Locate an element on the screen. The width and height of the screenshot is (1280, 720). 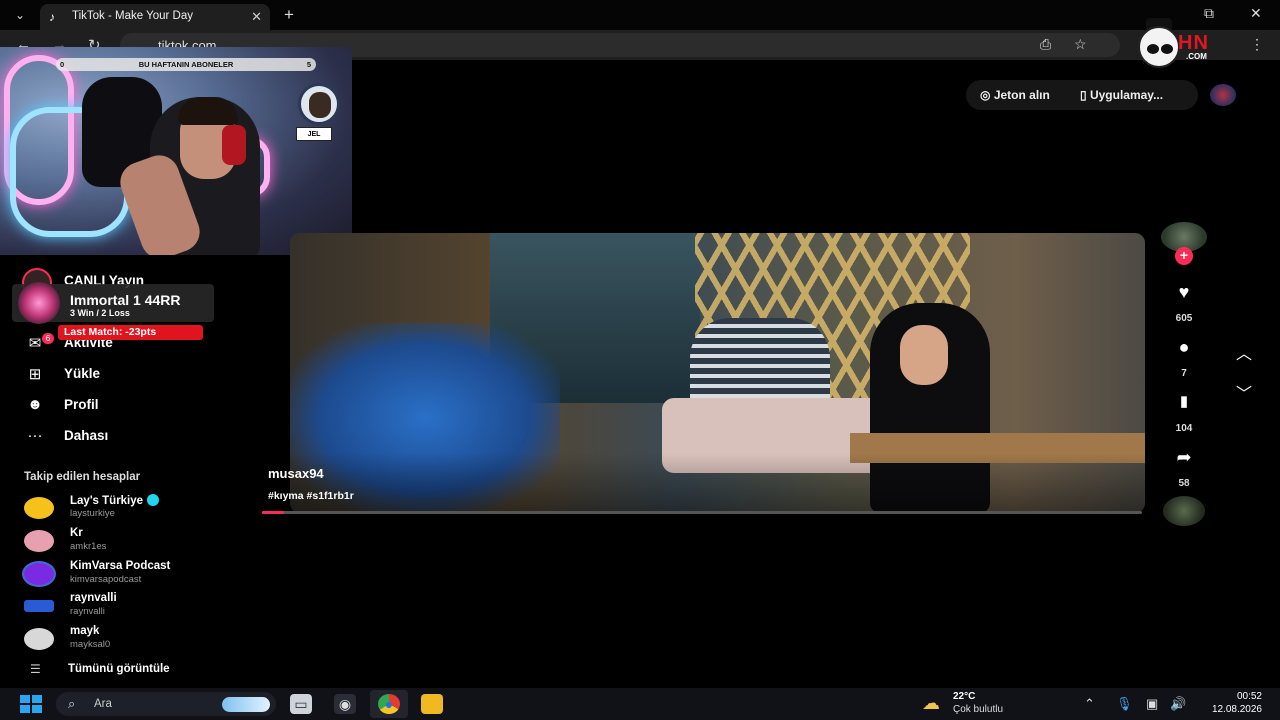
following-item: mayk mayksal0 is located at coordinates (144, 640).